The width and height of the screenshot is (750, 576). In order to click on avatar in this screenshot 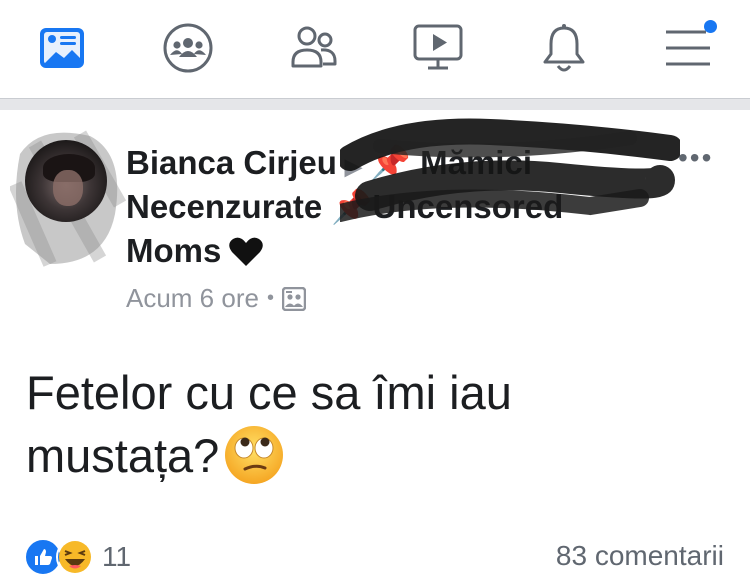, I will do `click(66, 181)`.